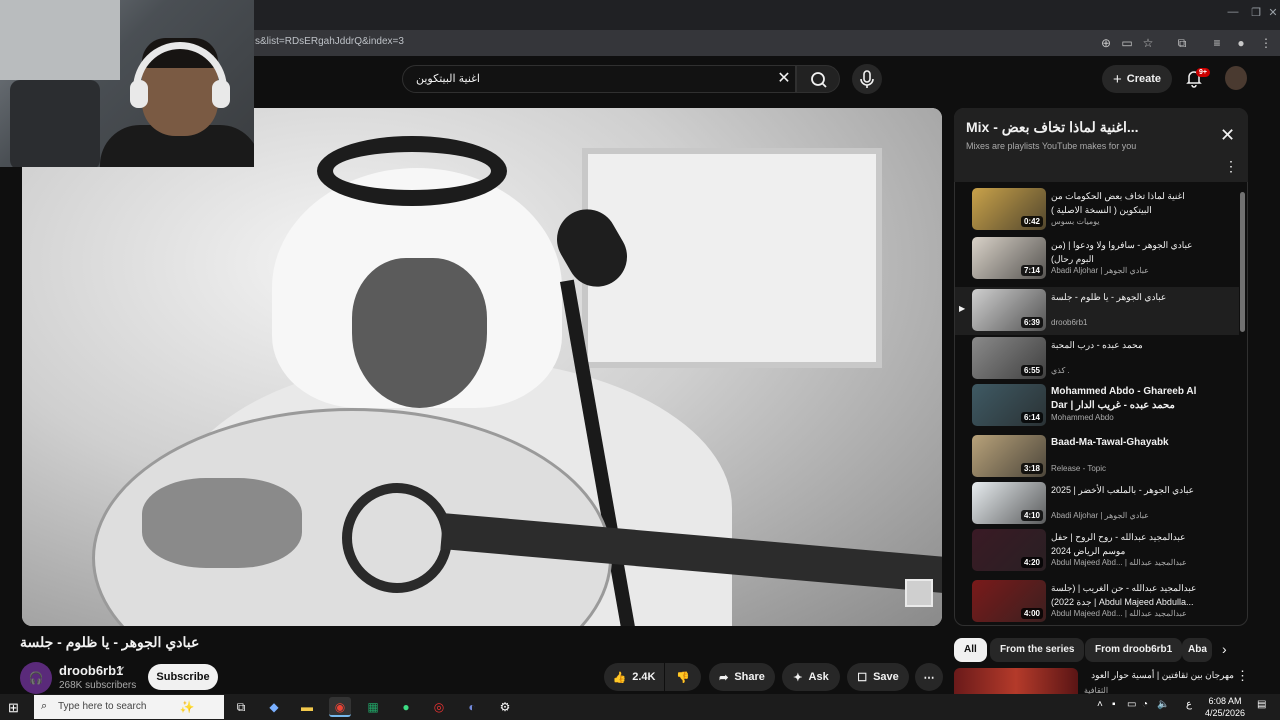 Image resolution: width=1280 pixels, height=720 pixels. What do you see at coordinates (1106, 43) in the screenshot?
I see `zoom-icon: ⊕` at bounding box center [1106, 43].